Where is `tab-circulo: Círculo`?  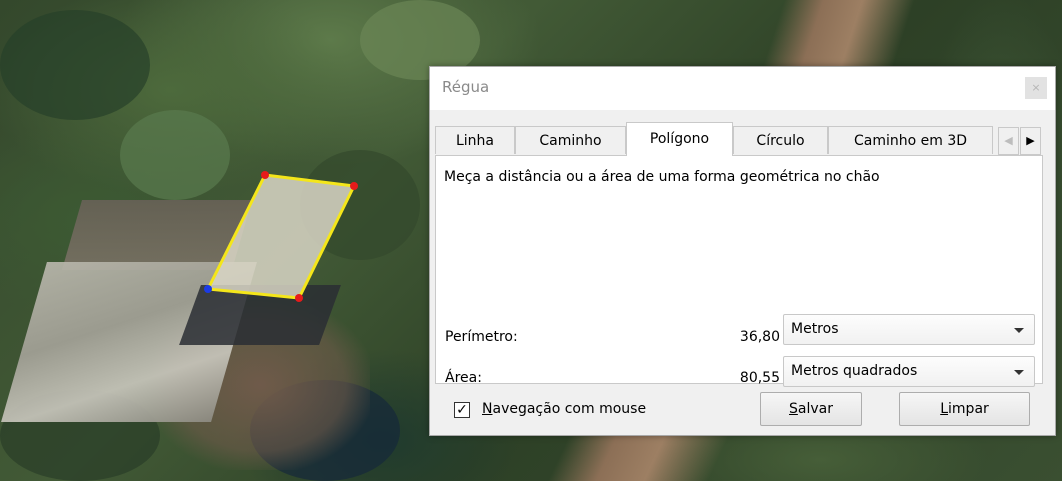 tab-circulo: Círculo is located at coordinates (780, 140).